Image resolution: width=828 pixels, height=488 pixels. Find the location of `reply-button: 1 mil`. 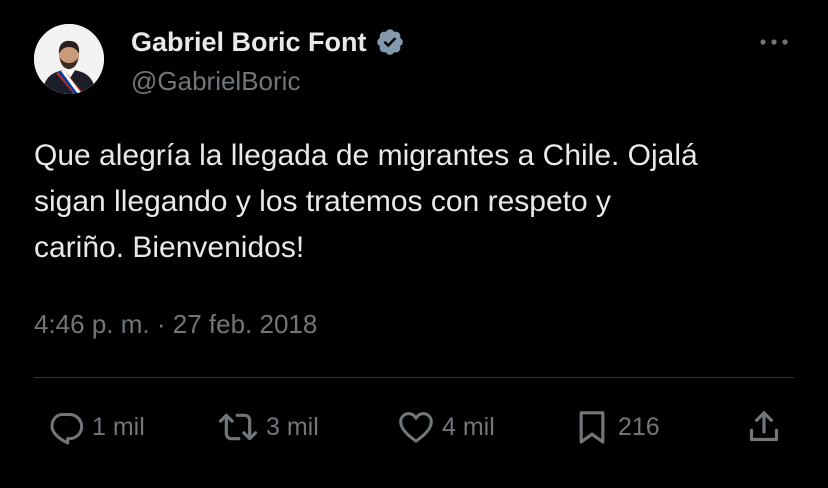

reply-button: 1 mil is located at coordinates (95, 427).